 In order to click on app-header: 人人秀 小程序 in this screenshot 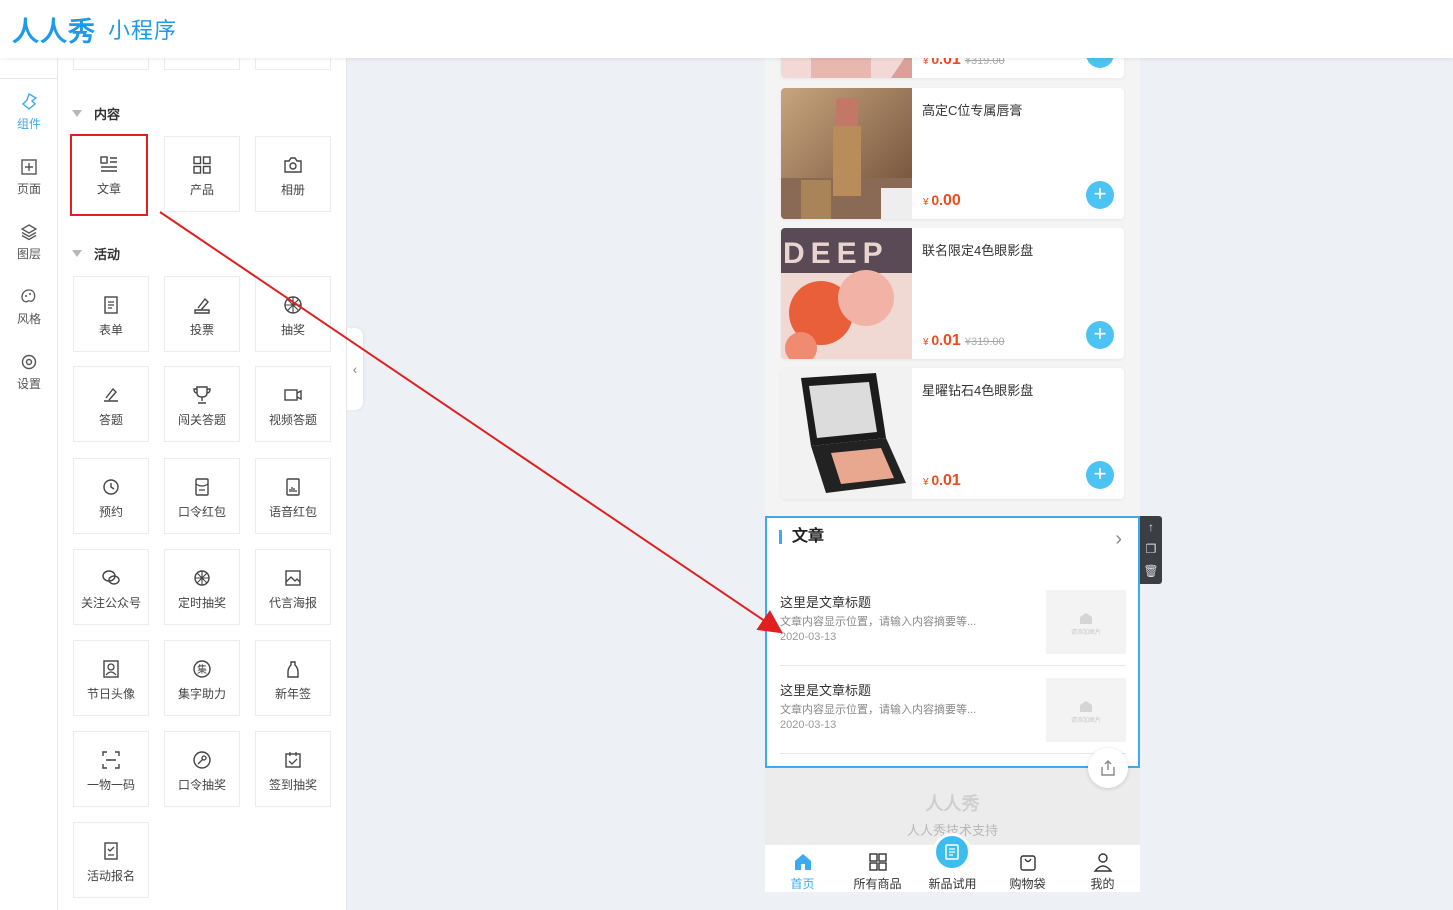, I will do `click(726, 29)`.